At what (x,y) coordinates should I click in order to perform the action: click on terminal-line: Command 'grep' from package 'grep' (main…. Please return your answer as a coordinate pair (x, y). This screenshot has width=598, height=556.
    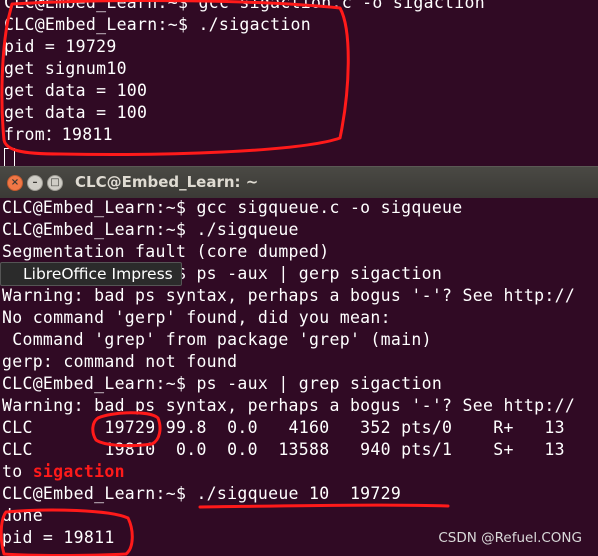
    Looking at the image, I should click on (217, 339).